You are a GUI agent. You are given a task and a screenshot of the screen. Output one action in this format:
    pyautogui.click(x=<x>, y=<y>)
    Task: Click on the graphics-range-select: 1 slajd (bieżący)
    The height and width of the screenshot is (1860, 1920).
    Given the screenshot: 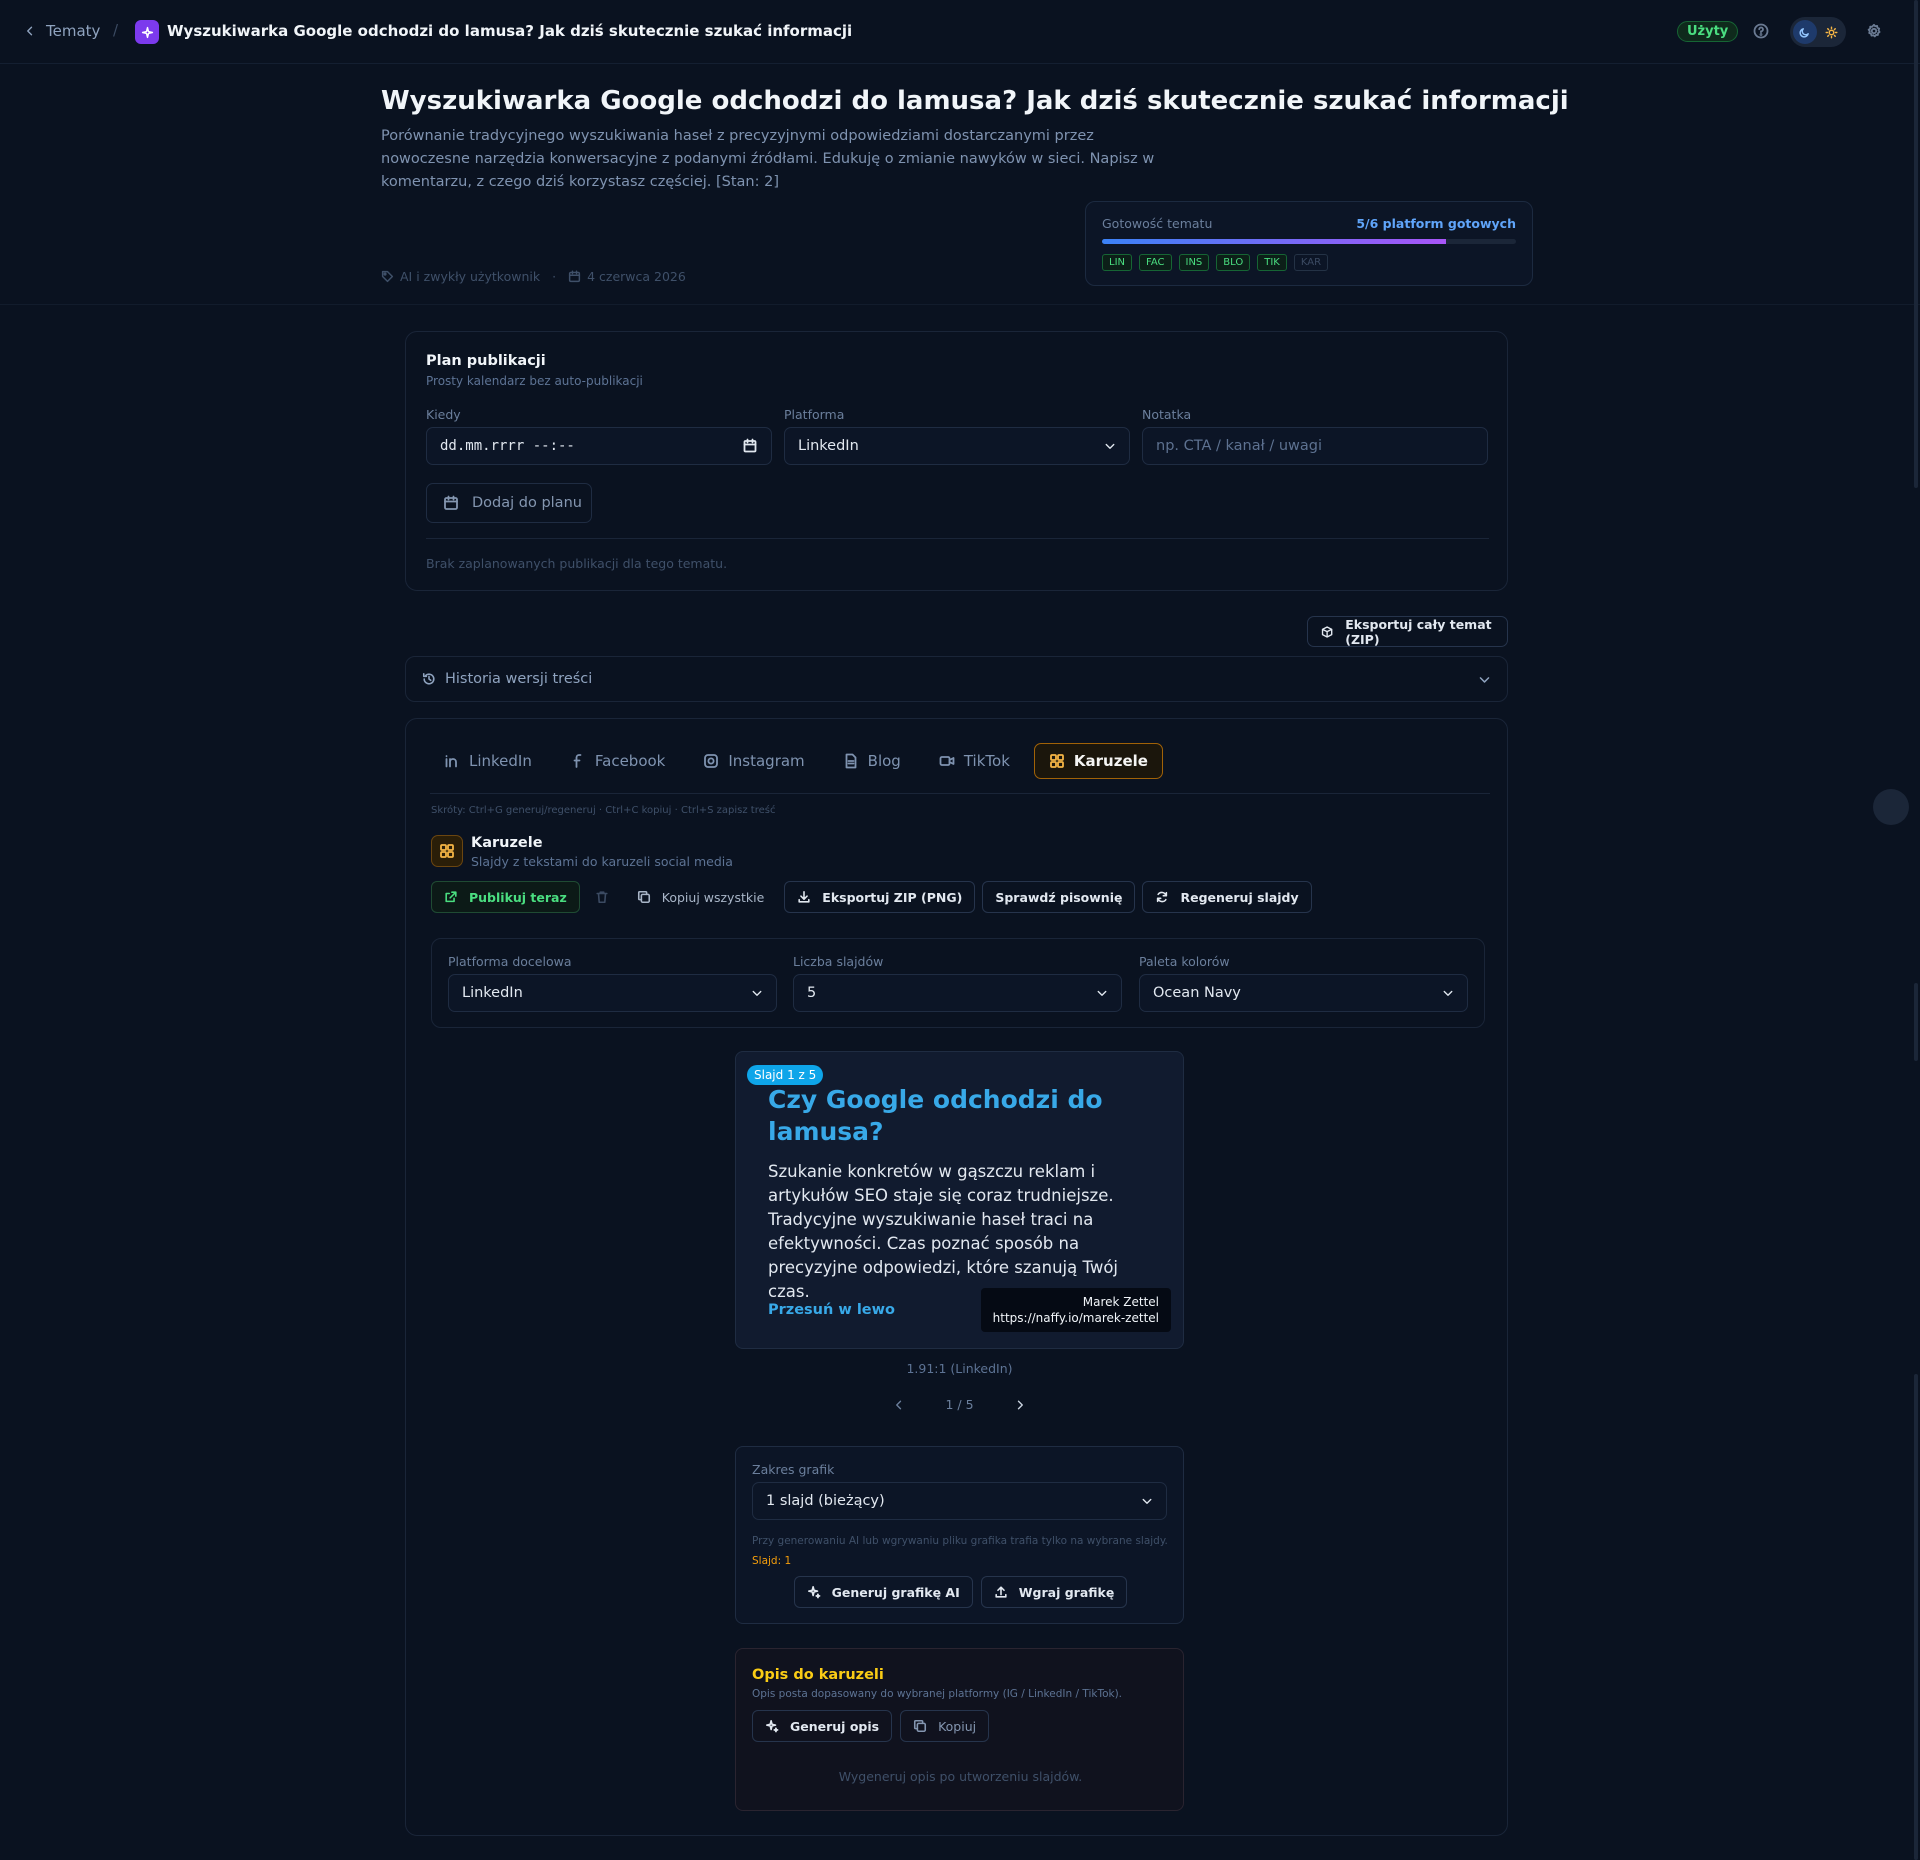 What is the action you would take?
    pyautogui.click(x=959, y=1501)
    